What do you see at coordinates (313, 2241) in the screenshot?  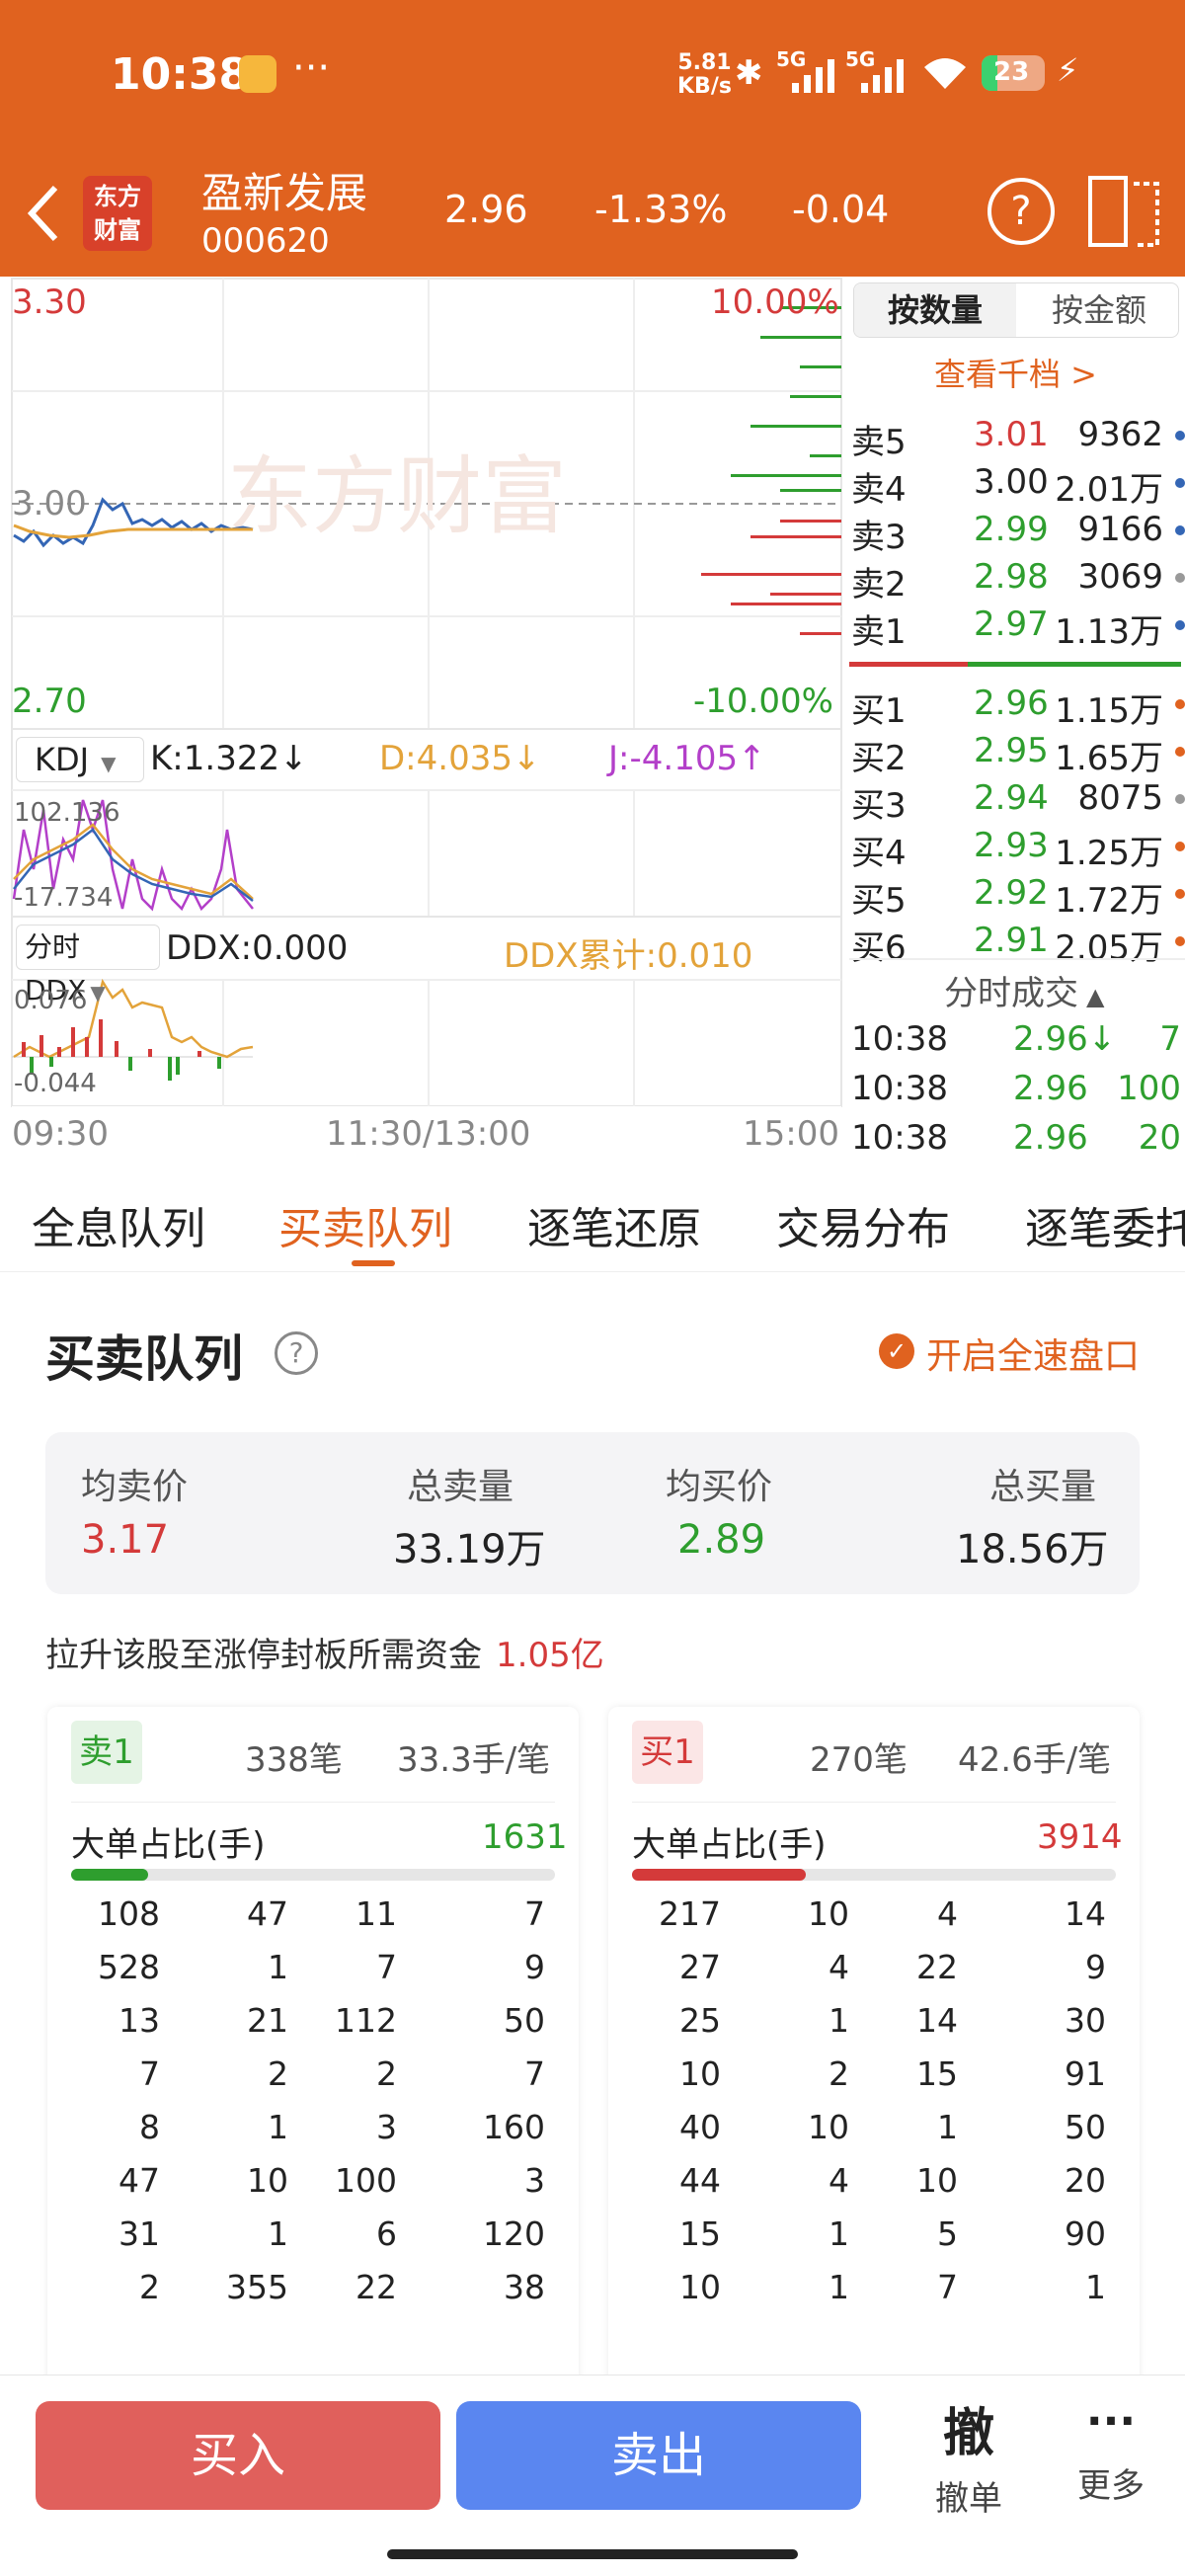 I see `queue-row: 31 1 6 120` at bounding box center [313, 2241].